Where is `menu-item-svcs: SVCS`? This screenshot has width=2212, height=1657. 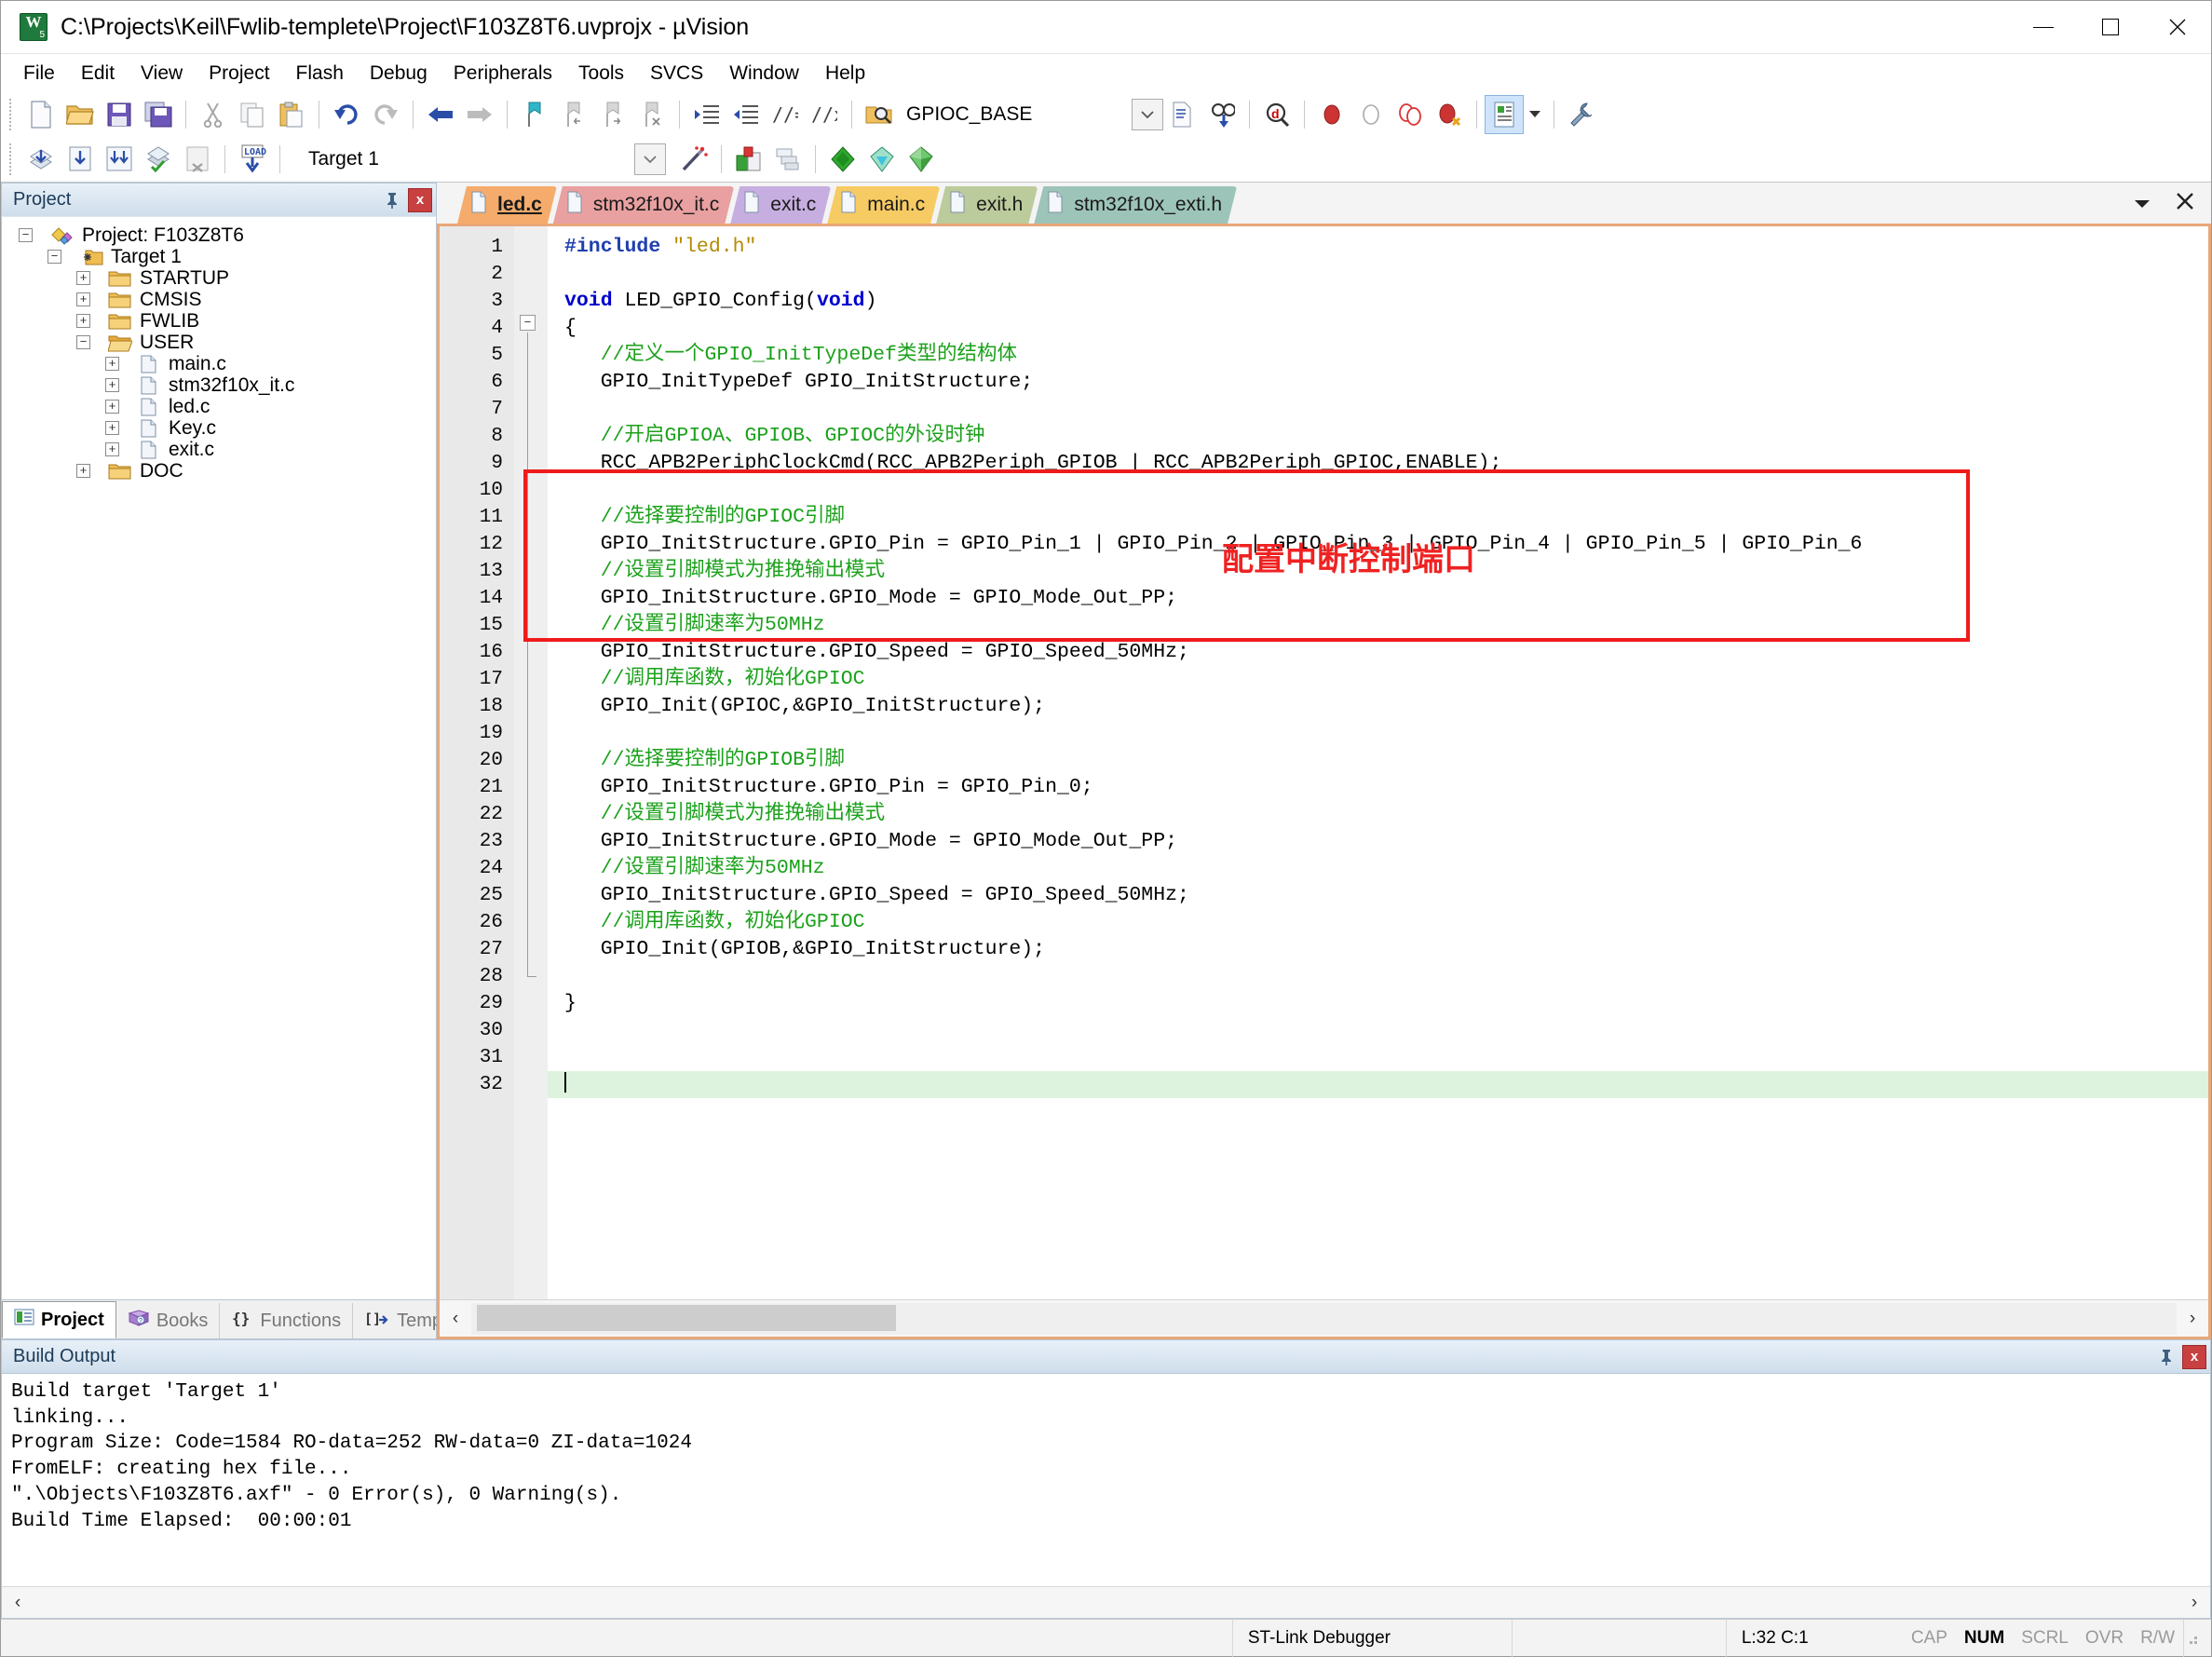 menu-item-svcs: SVCS is located at coordinates (677, 73).